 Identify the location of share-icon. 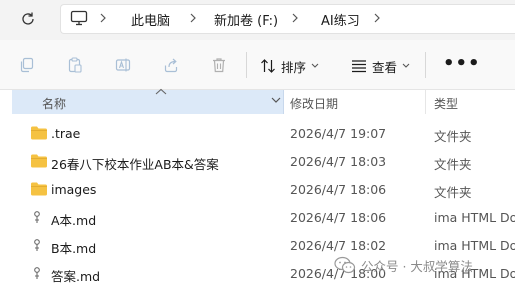
(171, 65).